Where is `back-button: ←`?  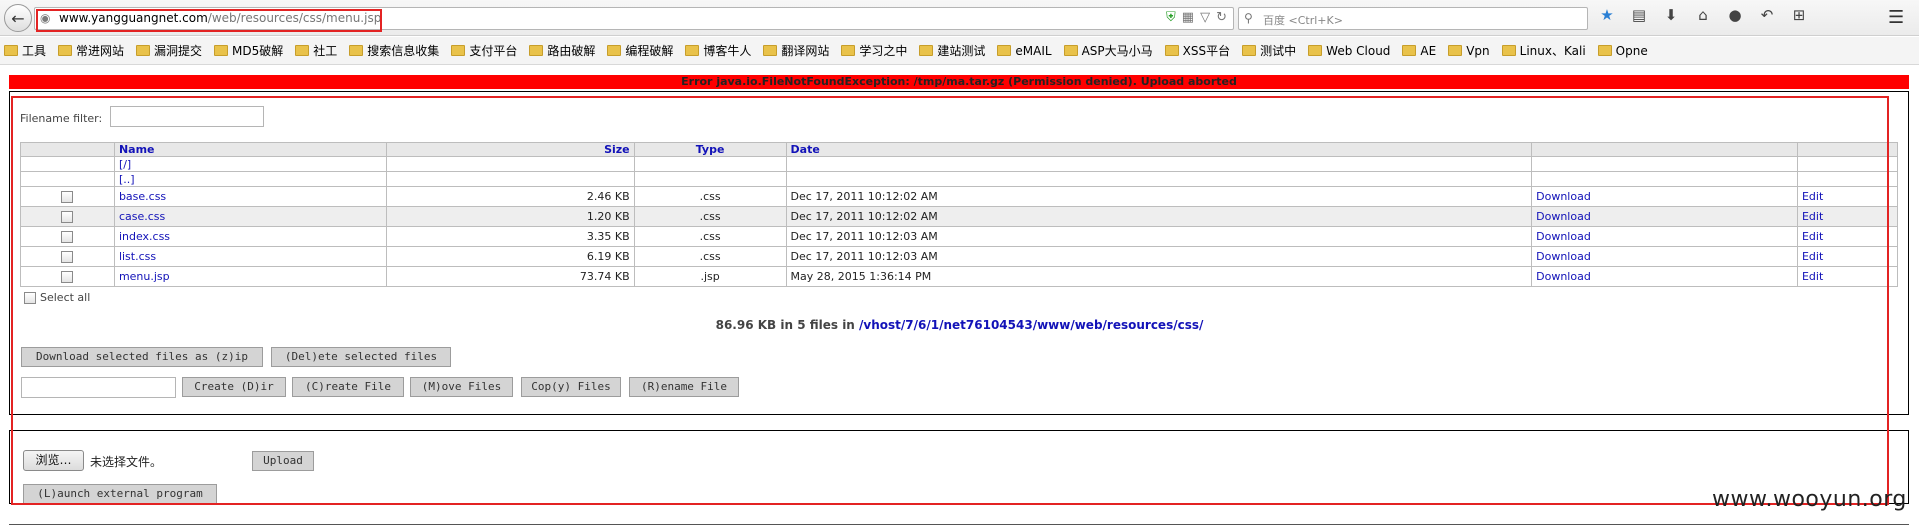
back-button: ← is located at coordinates (18, 18).